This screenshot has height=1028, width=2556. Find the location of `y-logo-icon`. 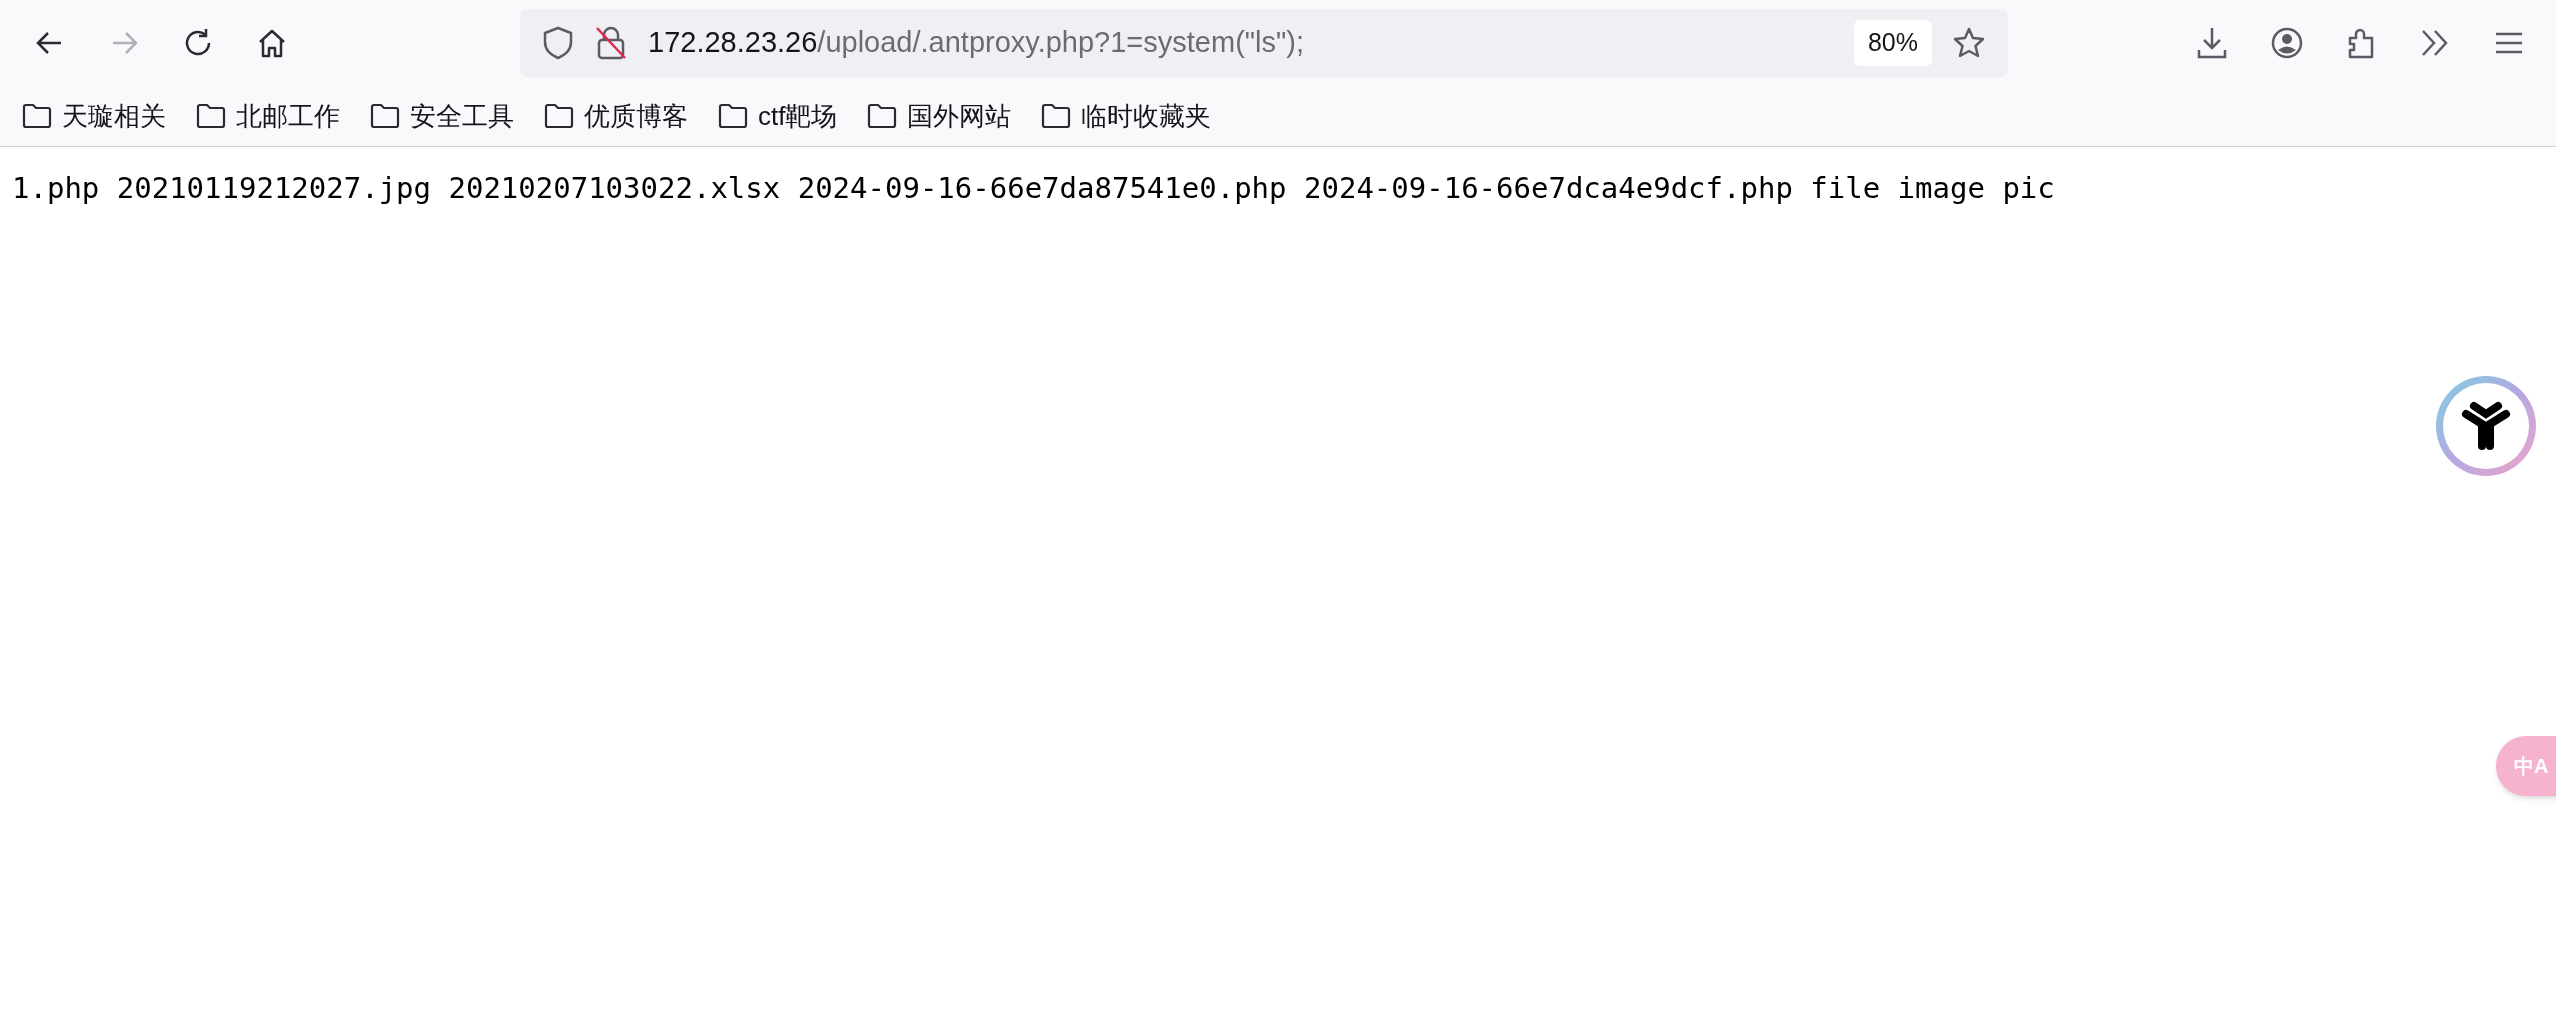

y-logo-icon is located at coordinates (2486, 426).